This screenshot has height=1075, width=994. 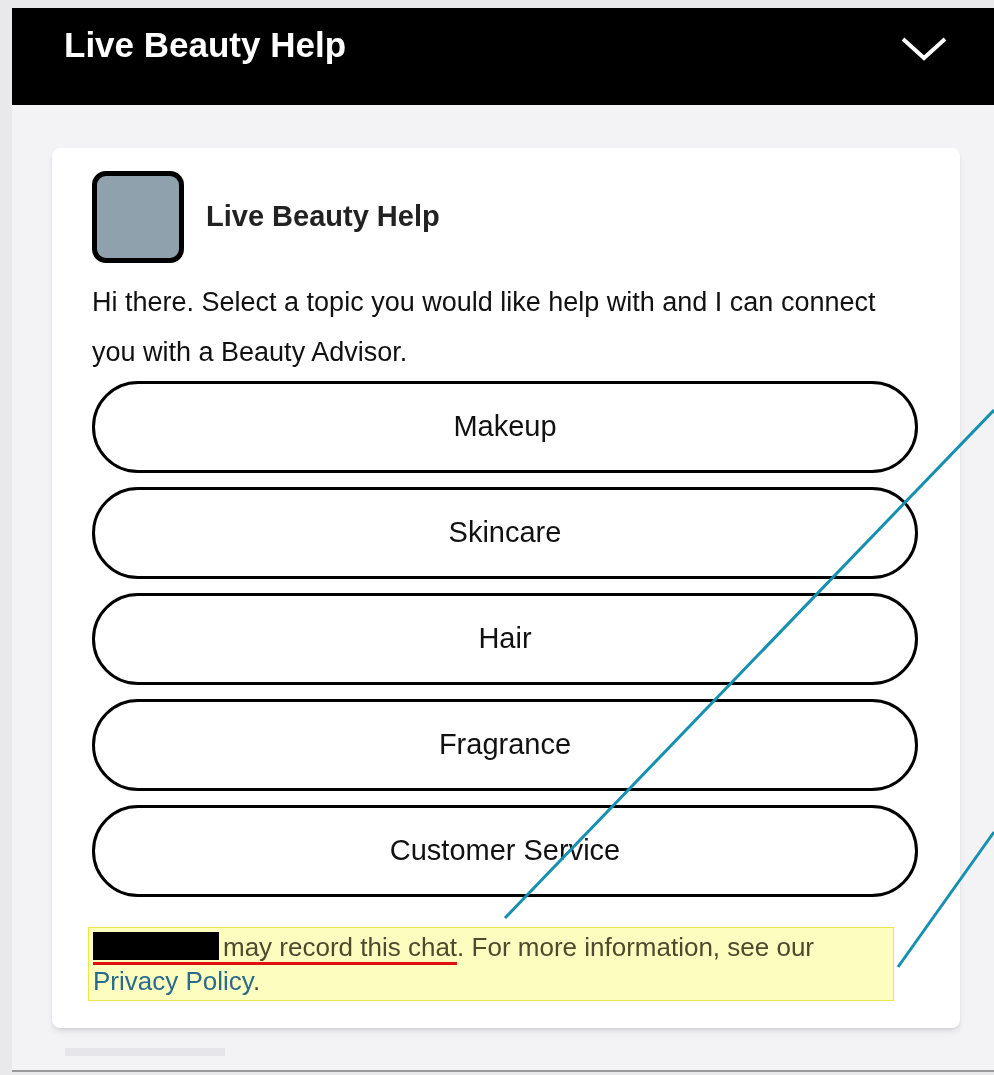 What do you see at coordinates (323, 217) in the screenshot?
I see `agent-name: Live Beauty Help` at bounding box center [323, 217].